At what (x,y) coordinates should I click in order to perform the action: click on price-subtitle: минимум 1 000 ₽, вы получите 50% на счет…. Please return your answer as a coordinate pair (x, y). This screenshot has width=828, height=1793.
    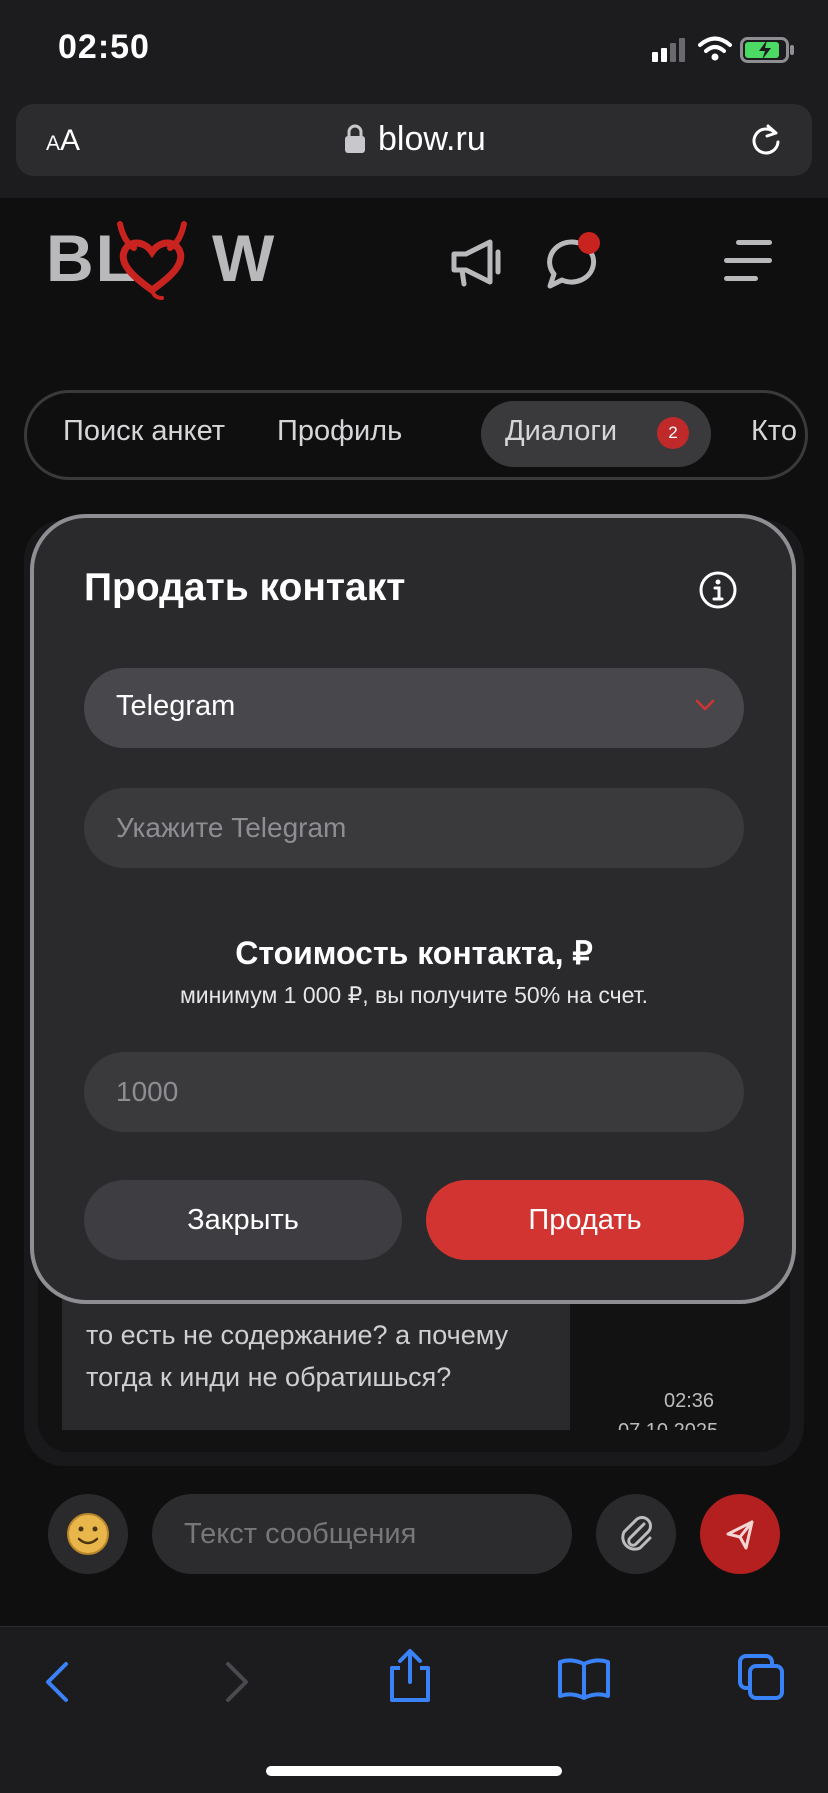
    Looking at the image, I should click on (414, 995).